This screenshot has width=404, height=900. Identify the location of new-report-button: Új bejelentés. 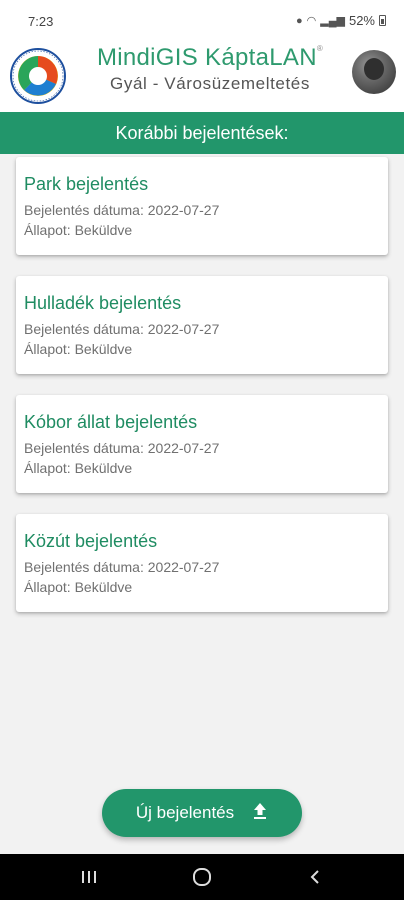
(202, 813).